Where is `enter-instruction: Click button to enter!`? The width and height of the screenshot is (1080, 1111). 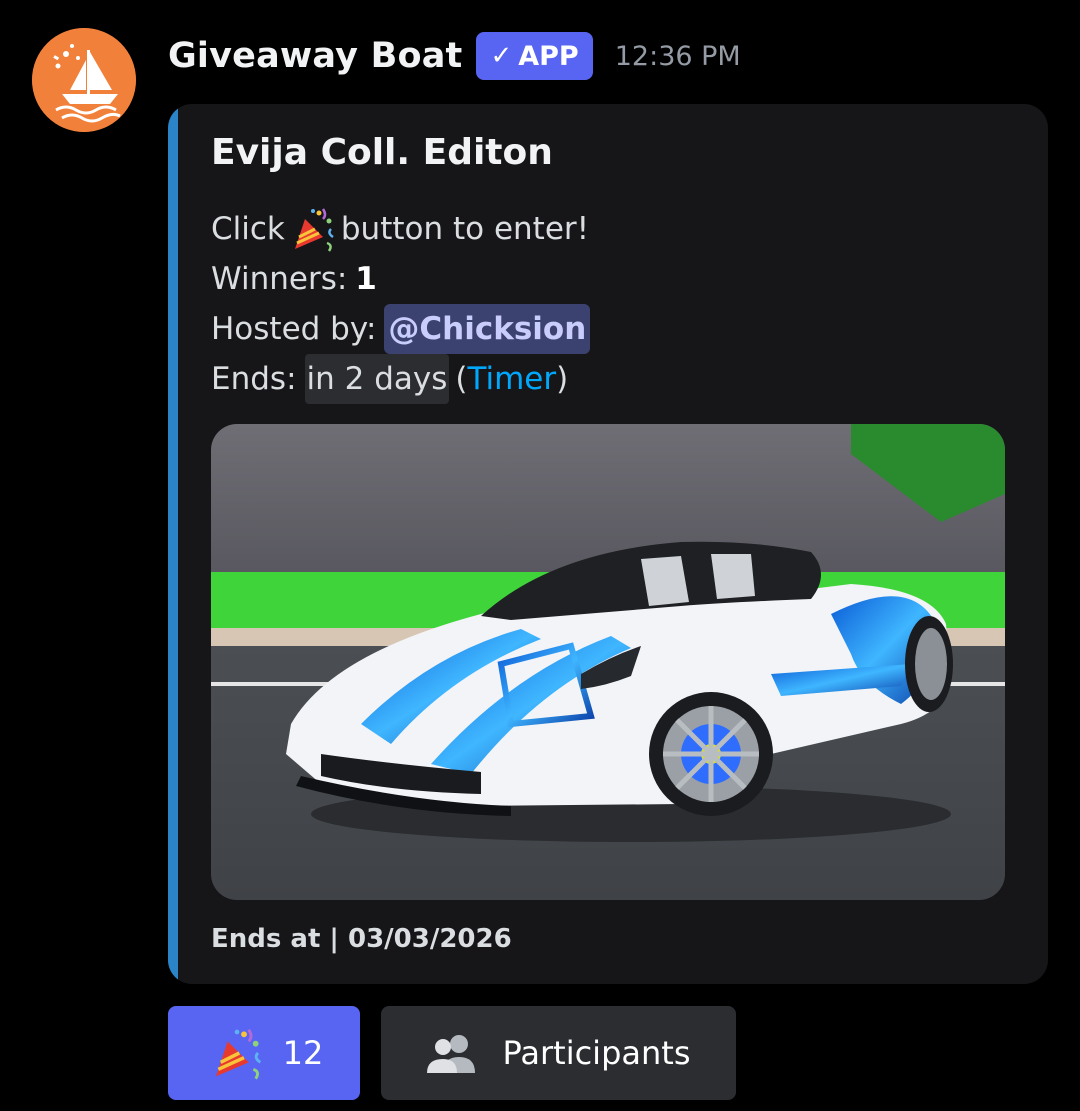 enter-instruction: Click button to enter! is located at coordinates (400, 229).